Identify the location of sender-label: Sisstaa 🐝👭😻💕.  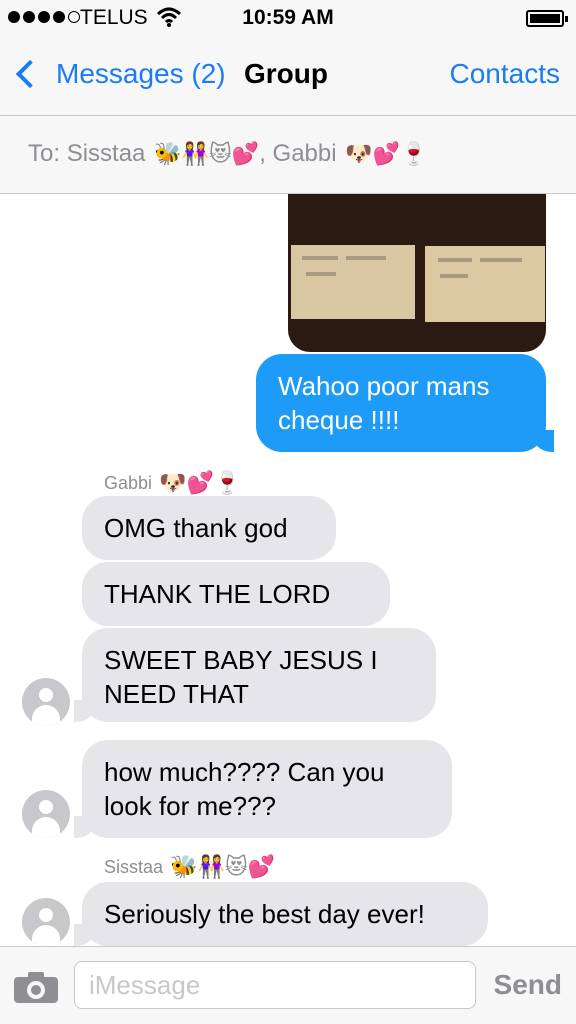
(189, 867).